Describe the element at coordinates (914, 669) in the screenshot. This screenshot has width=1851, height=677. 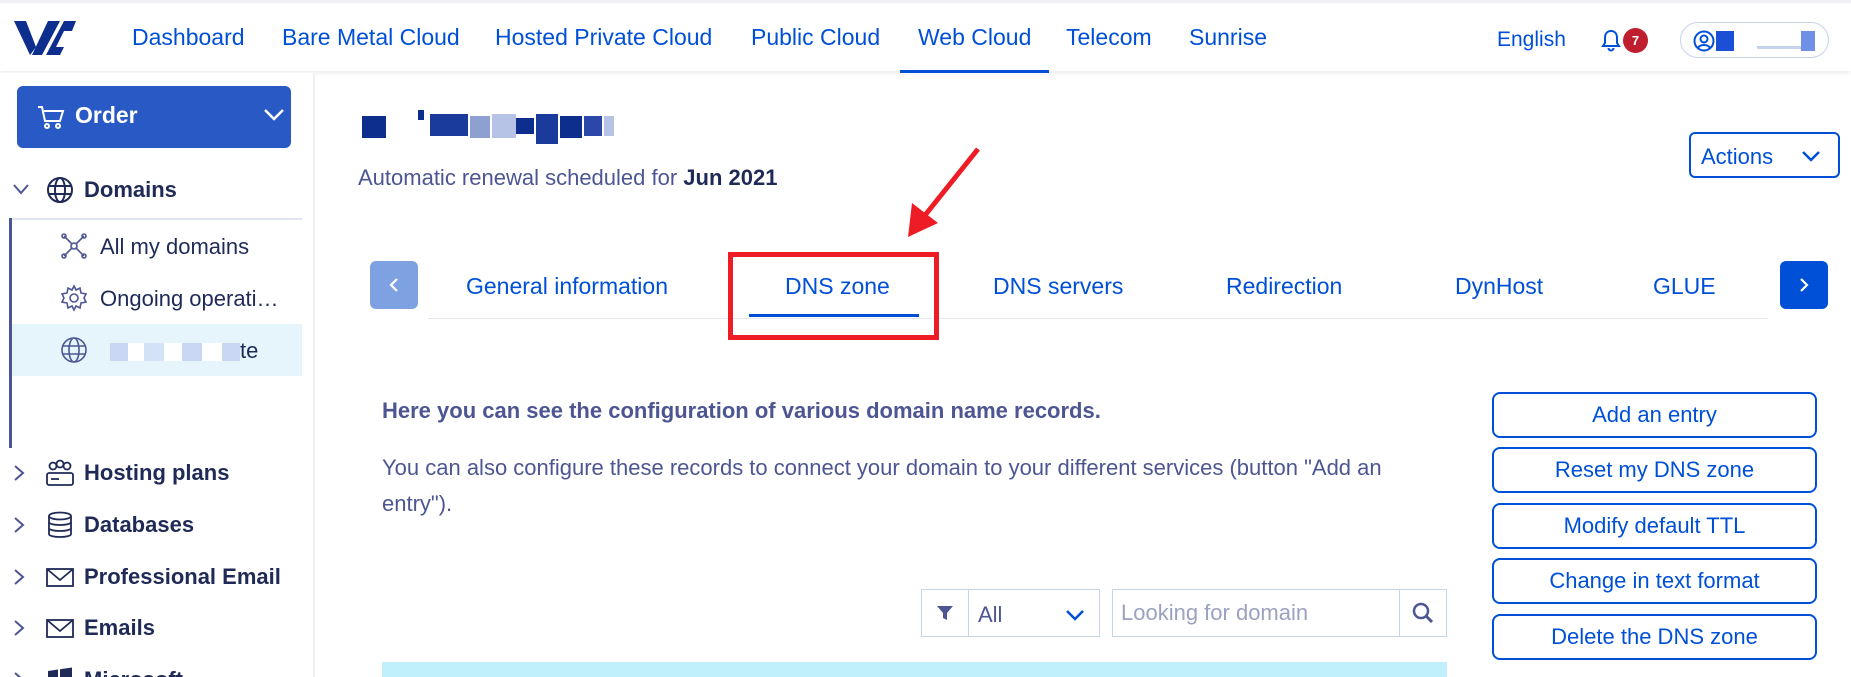
I see `dns-records-table-header` at that location.